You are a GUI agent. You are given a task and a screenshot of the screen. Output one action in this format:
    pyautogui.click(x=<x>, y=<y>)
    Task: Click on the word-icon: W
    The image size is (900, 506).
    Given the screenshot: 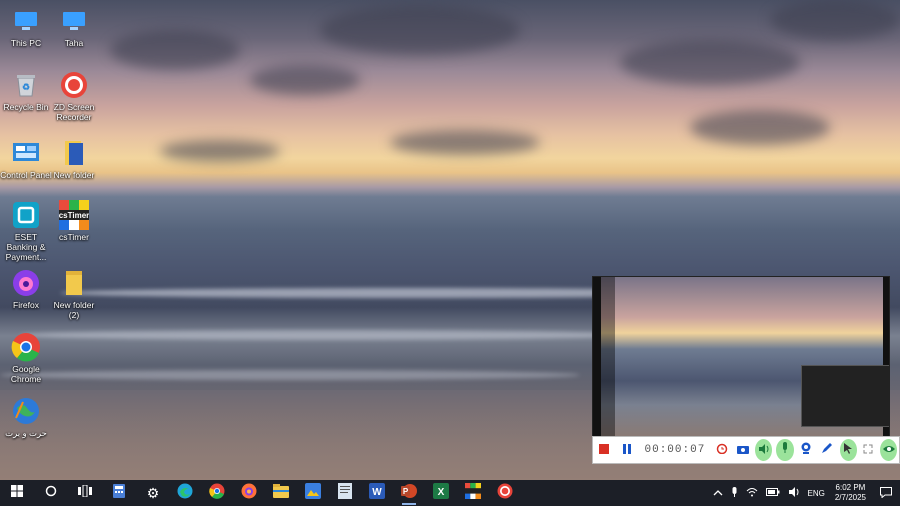 What is the action you would take?
    pyautogui.click(x=377, y=493)
    